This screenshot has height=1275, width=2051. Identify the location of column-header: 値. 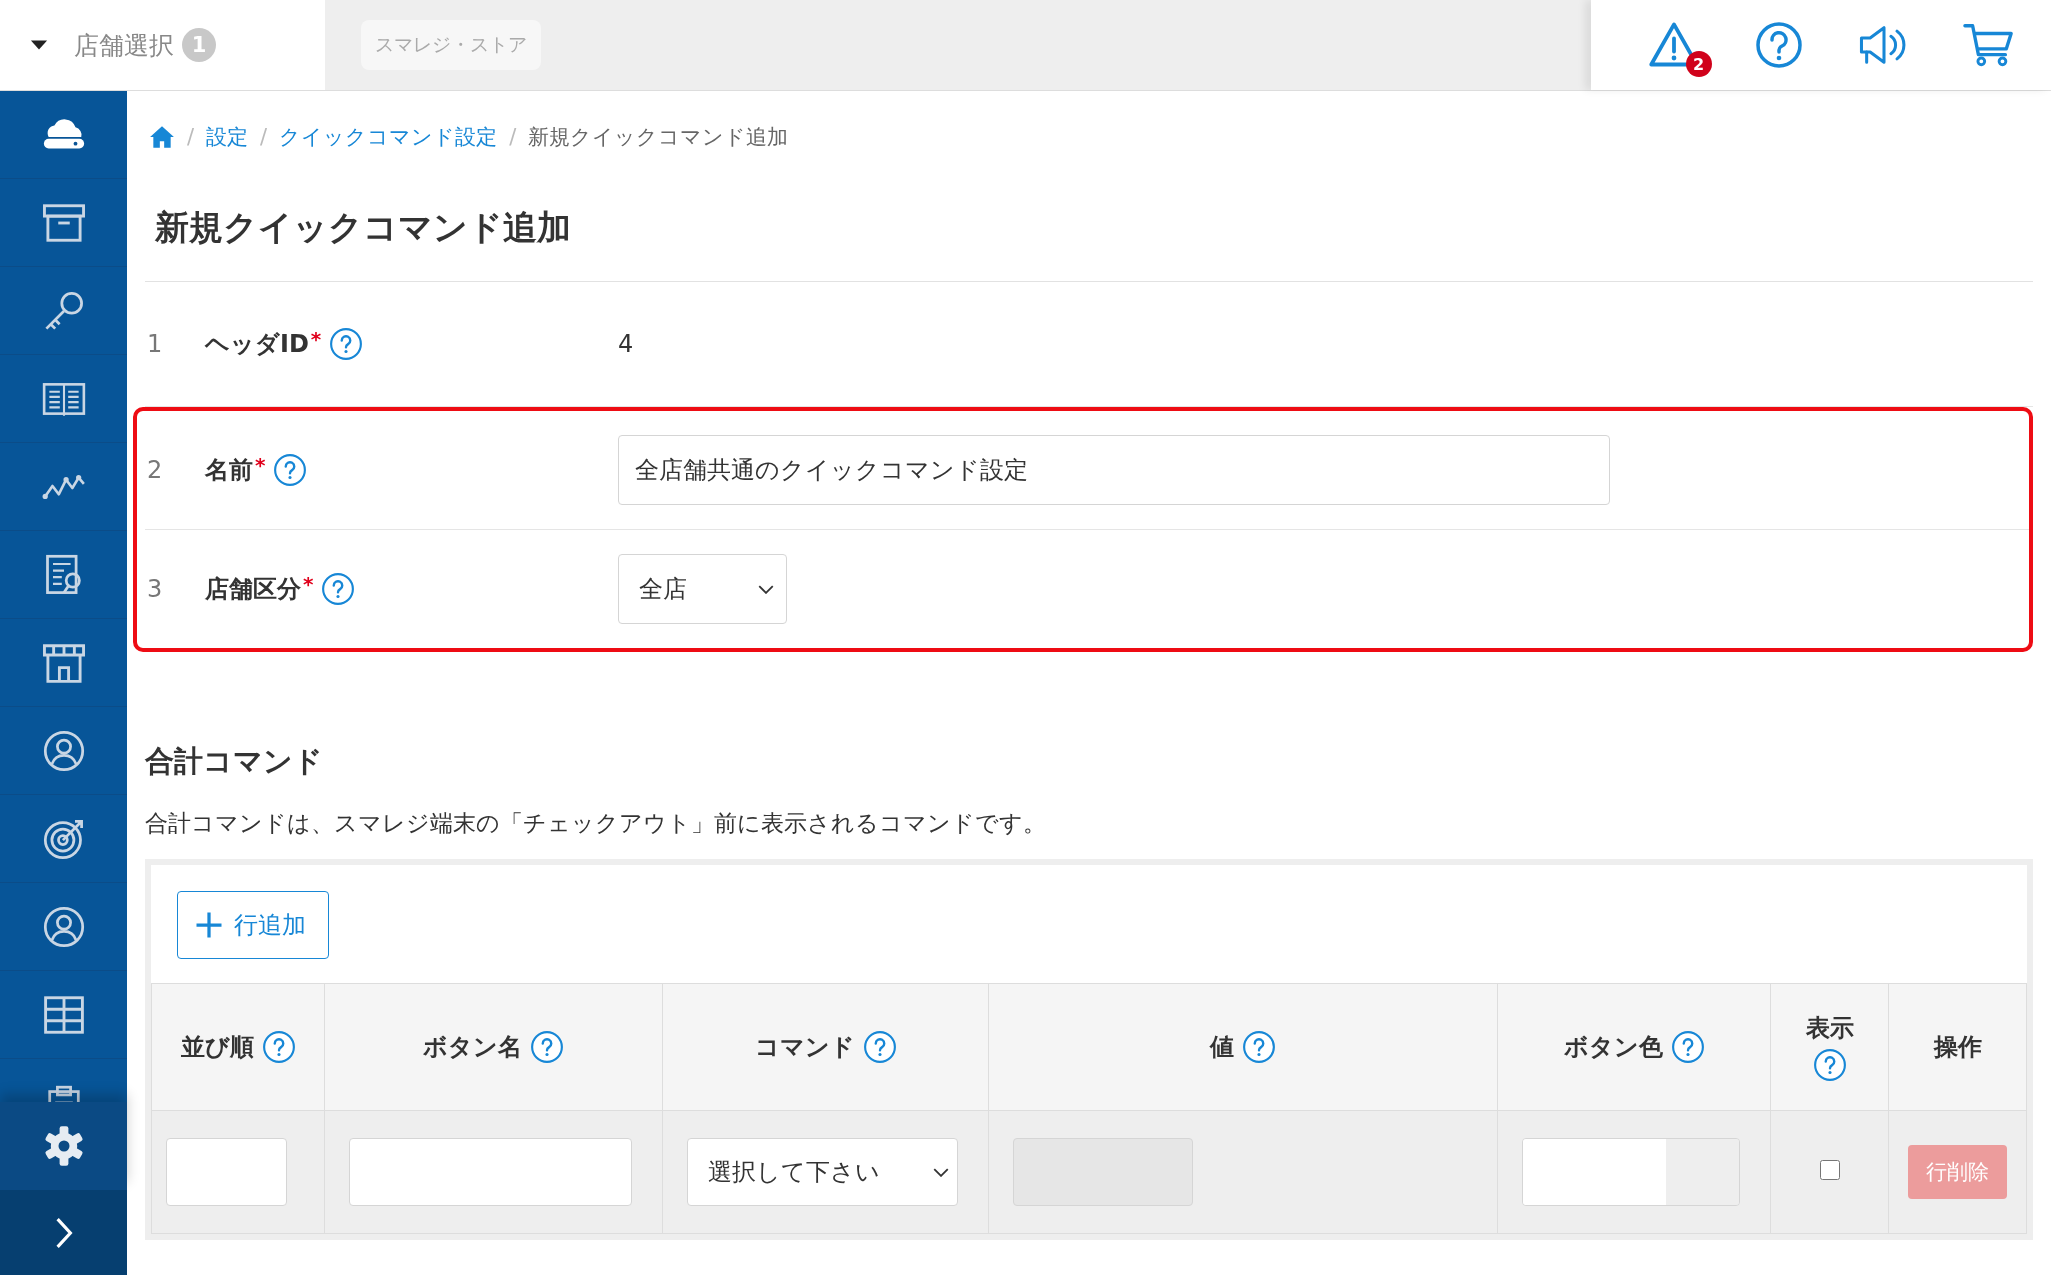
(1243, 1047).